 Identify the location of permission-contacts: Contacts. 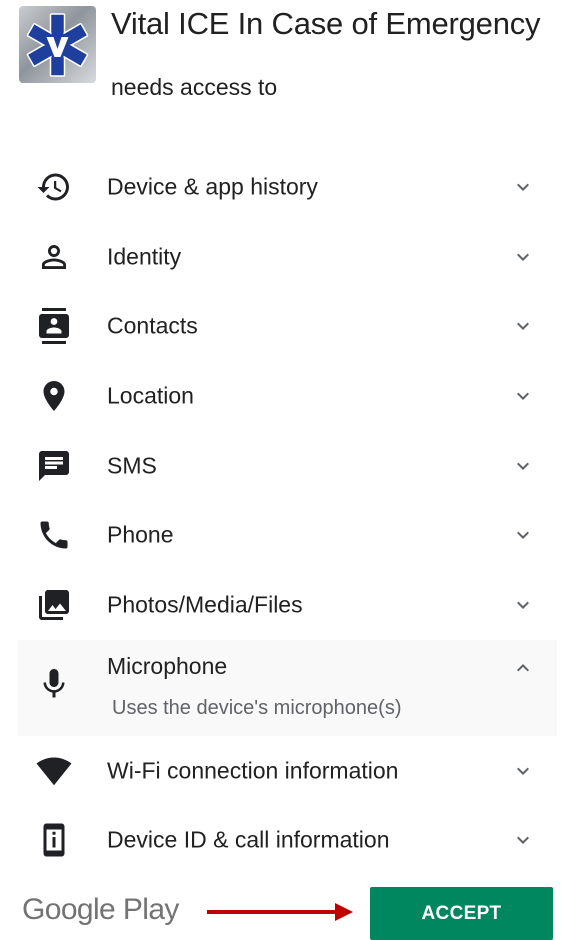
(280, 326).